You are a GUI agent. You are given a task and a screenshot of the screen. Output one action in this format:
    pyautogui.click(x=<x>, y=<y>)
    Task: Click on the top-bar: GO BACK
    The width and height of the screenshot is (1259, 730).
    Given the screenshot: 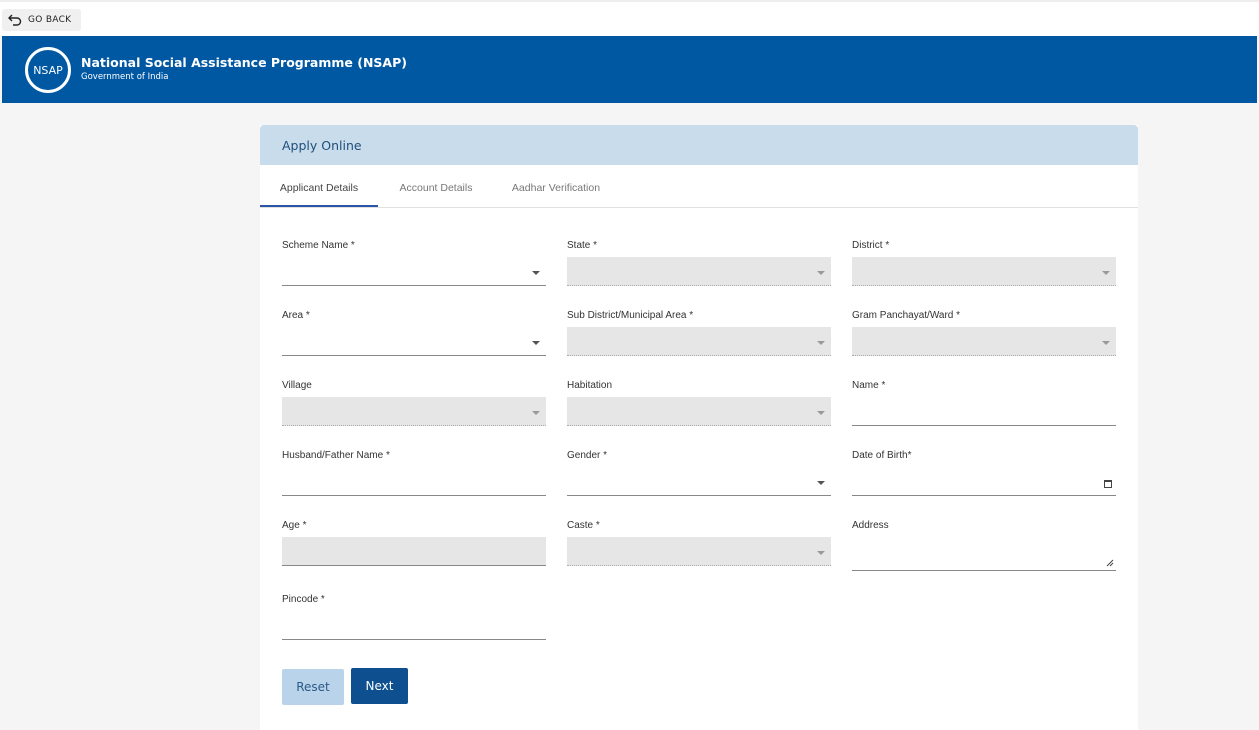 What is the action you would take?
    pyautogui.click(x=629, y=18)
    